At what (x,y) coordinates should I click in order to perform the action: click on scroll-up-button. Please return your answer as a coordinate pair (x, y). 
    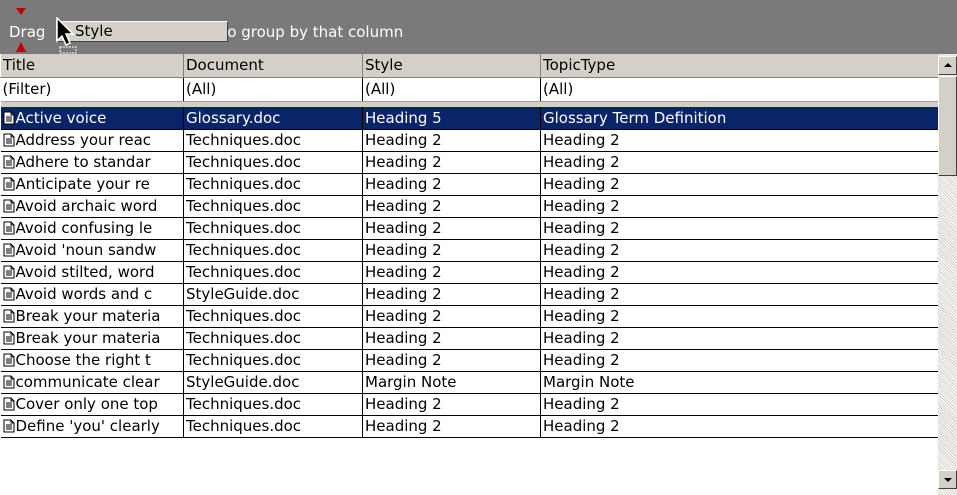
    Looking at the image, I should click on (947, 65).